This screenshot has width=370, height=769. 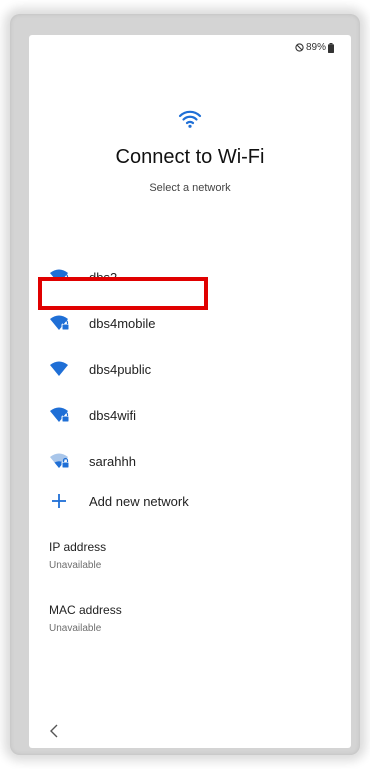 What do you see at coordinates (75, 565) in the screenshot?
I see `ip-address-value: Unavailable` at bounding box center [75, 565].